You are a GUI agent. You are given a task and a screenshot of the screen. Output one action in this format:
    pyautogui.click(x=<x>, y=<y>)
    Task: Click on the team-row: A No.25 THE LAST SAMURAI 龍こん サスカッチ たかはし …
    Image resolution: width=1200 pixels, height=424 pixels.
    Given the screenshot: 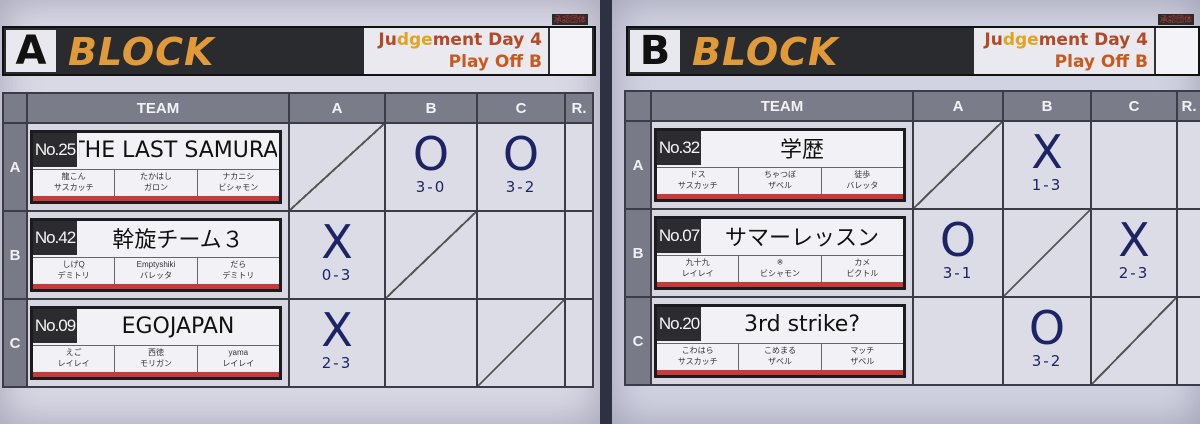 What is the action you would take?
    pyautogui.click(x=298, y=167)
    